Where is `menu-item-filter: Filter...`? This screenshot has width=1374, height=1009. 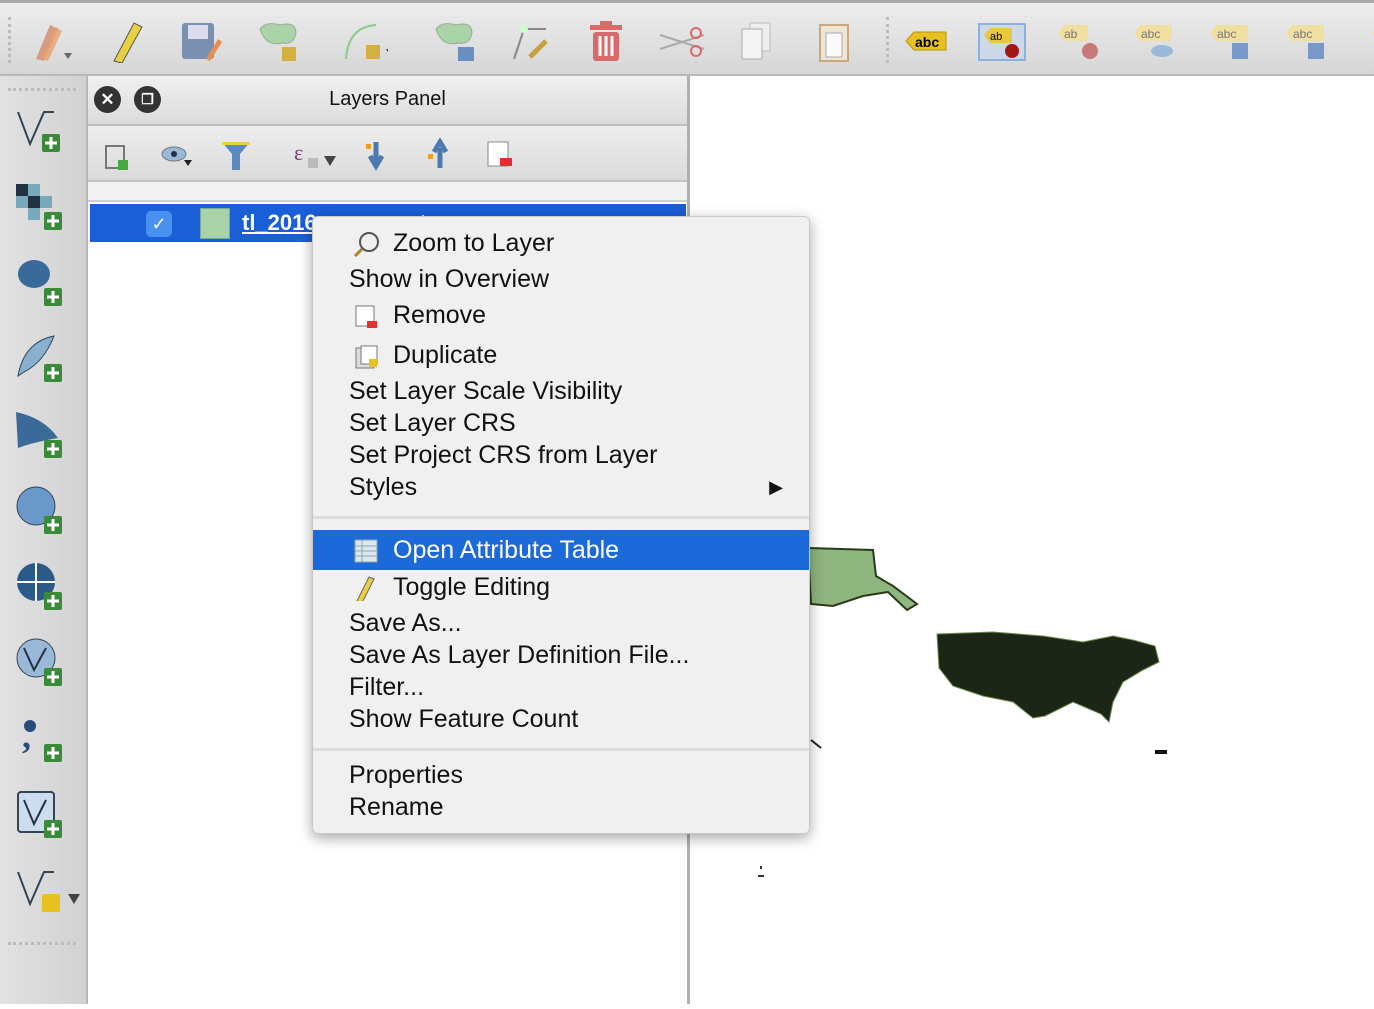 menu-item-filter: Filter... is located at coordinates (561, 687).